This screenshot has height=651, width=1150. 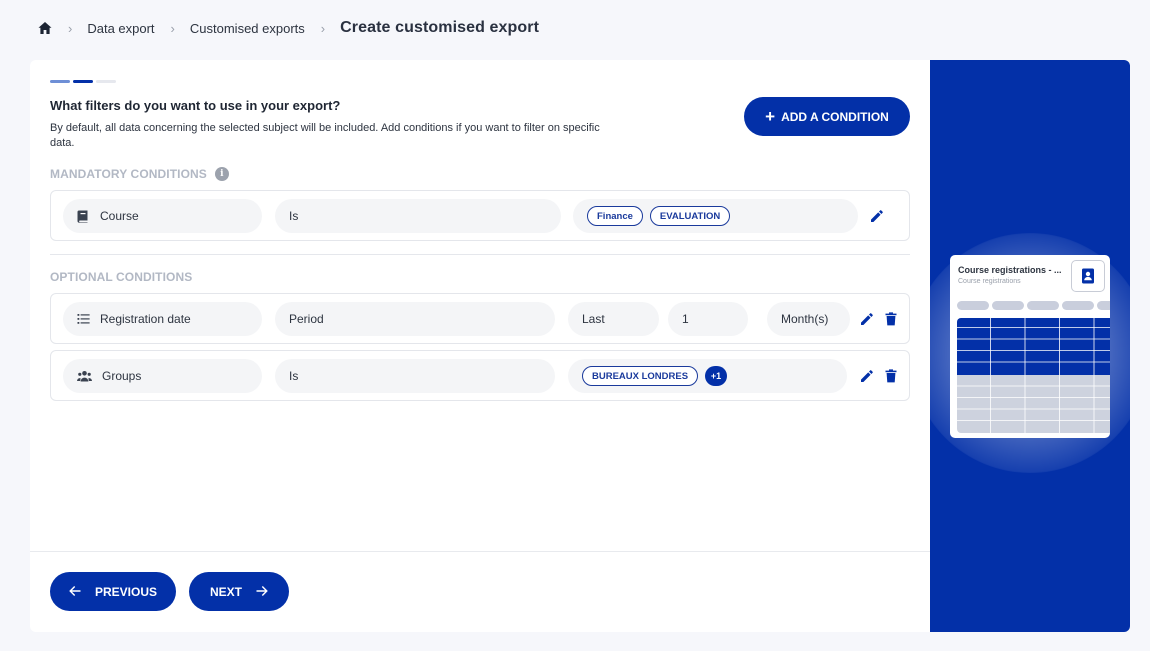 I want to click on previous-label: PREVIOUS, so click(x=125, y=591).